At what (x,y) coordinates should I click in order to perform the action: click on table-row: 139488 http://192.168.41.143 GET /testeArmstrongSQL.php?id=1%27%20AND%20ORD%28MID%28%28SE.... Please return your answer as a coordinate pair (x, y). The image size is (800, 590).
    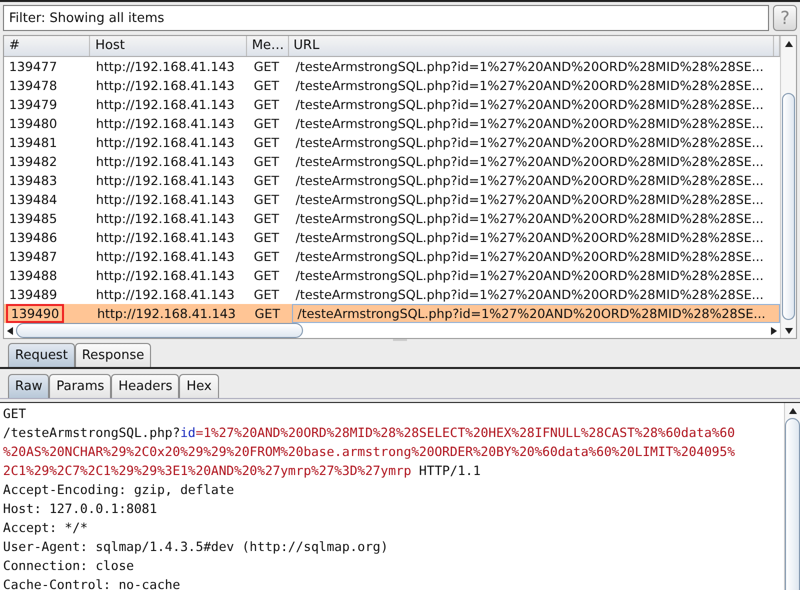
    Looking at the image, I should click on (392, 275).